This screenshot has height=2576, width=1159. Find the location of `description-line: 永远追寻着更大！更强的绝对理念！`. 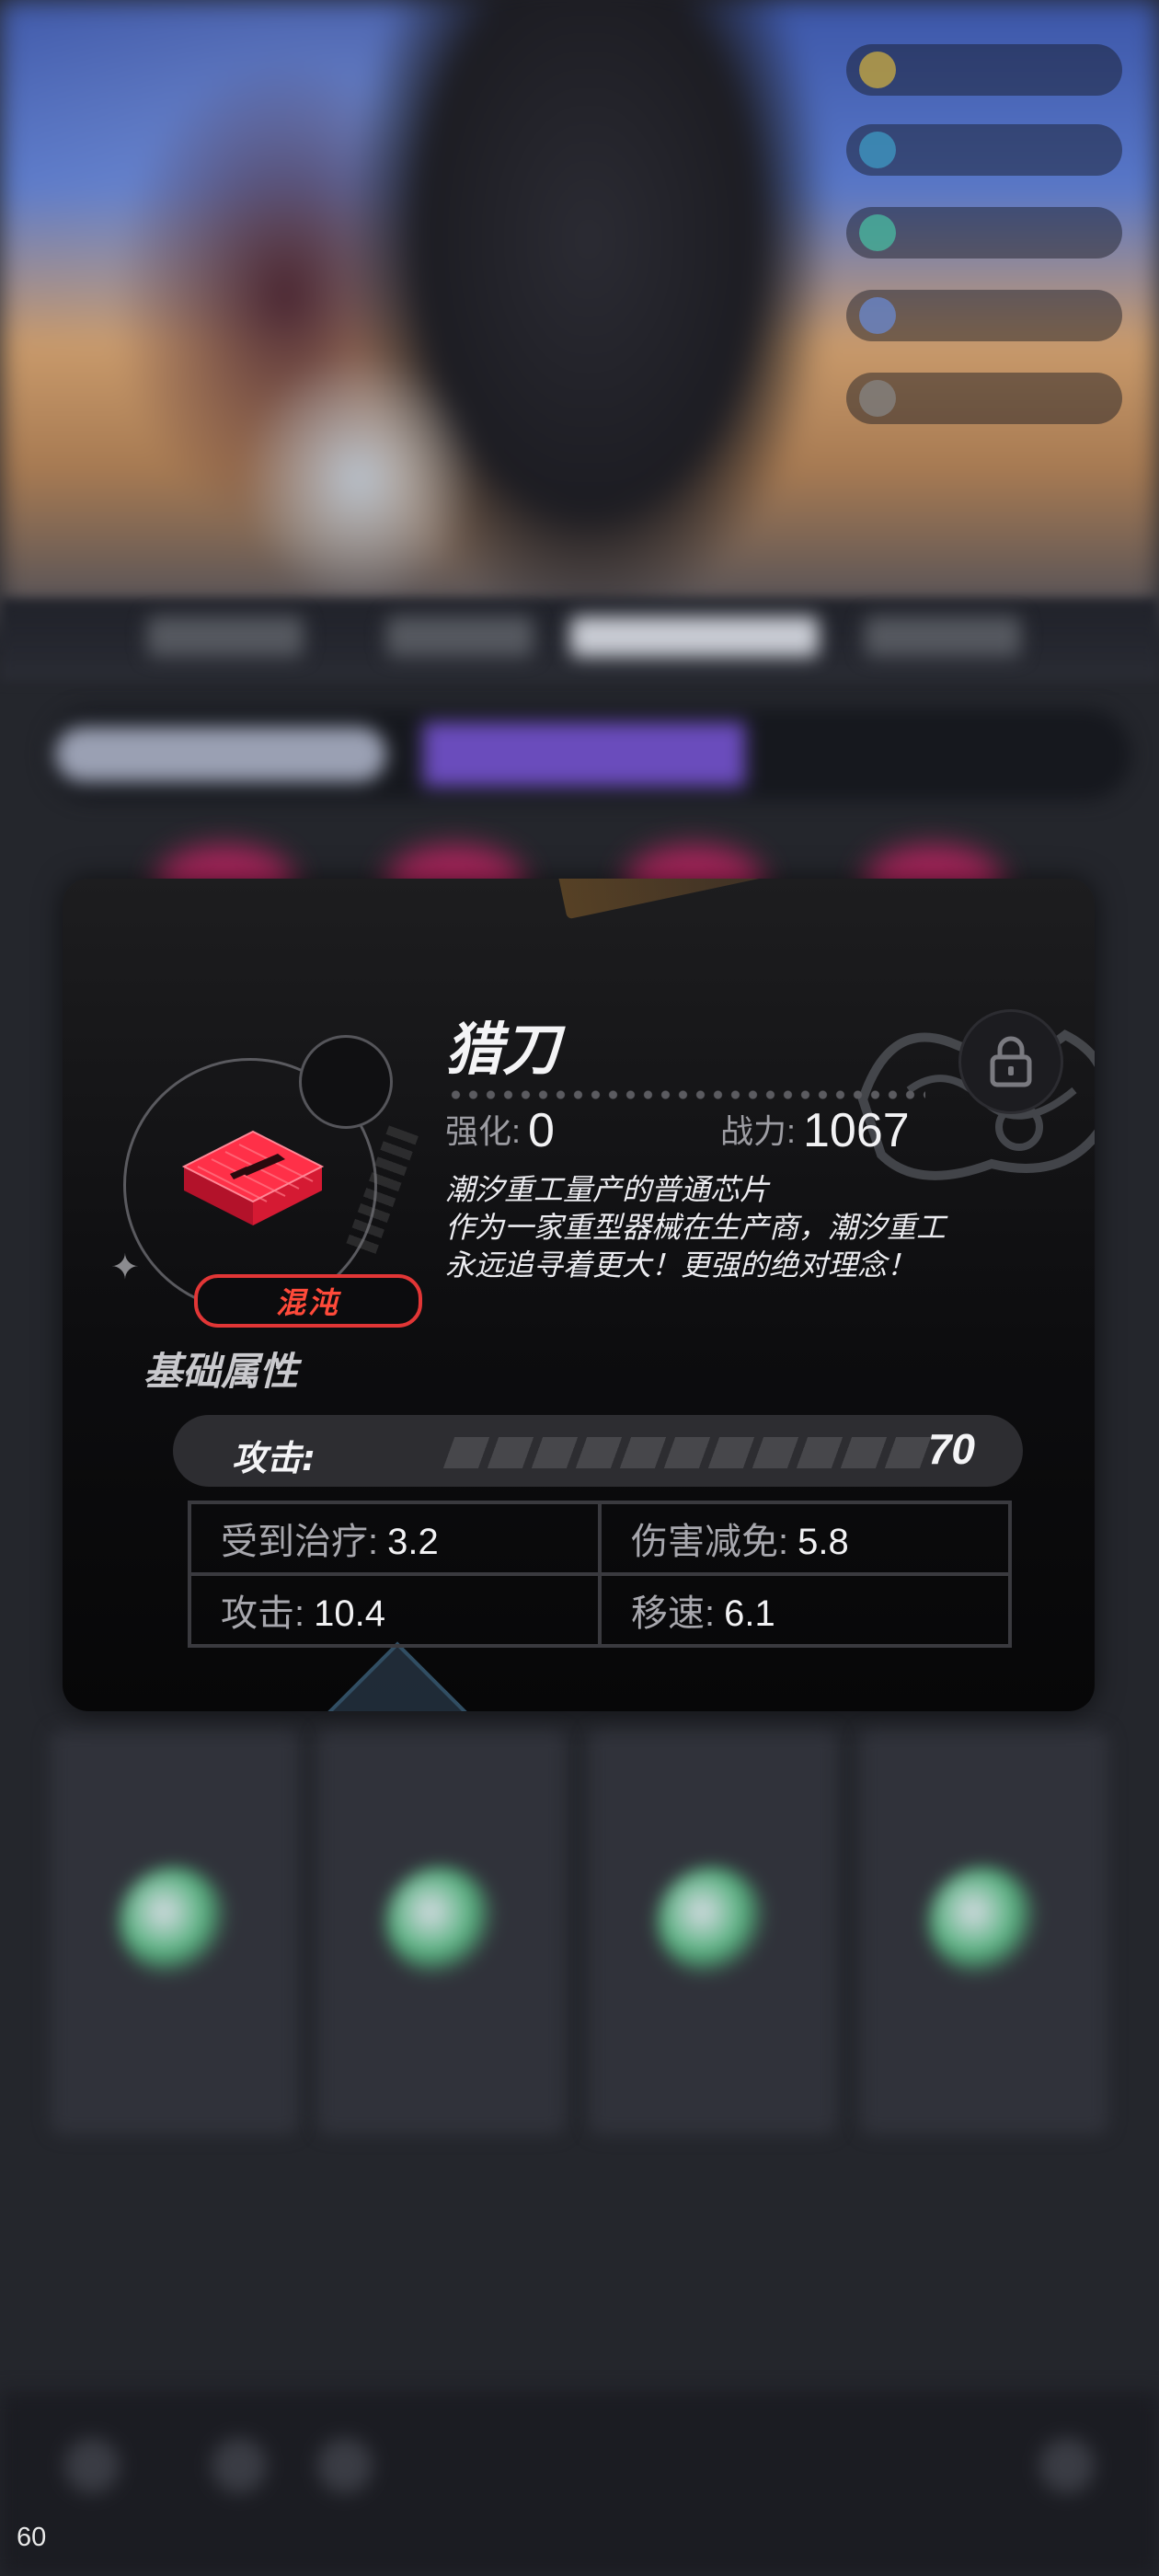

description-line: 永远追寻着更大！更强的绝对理念！ is located at coordinates (681, 1265).